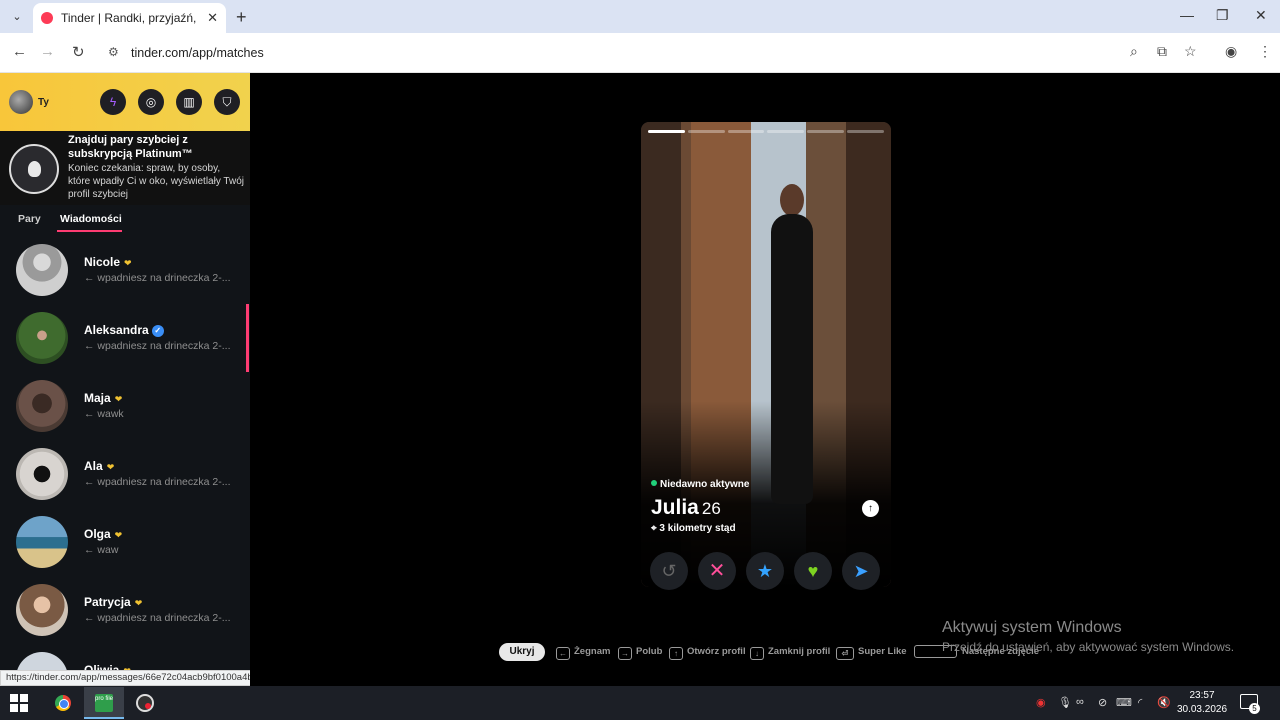  What do you see at coordinates (882, 651) in the screenshot?
I see `hint-superlike-label: Super Like` at bounding box center [882, 651].